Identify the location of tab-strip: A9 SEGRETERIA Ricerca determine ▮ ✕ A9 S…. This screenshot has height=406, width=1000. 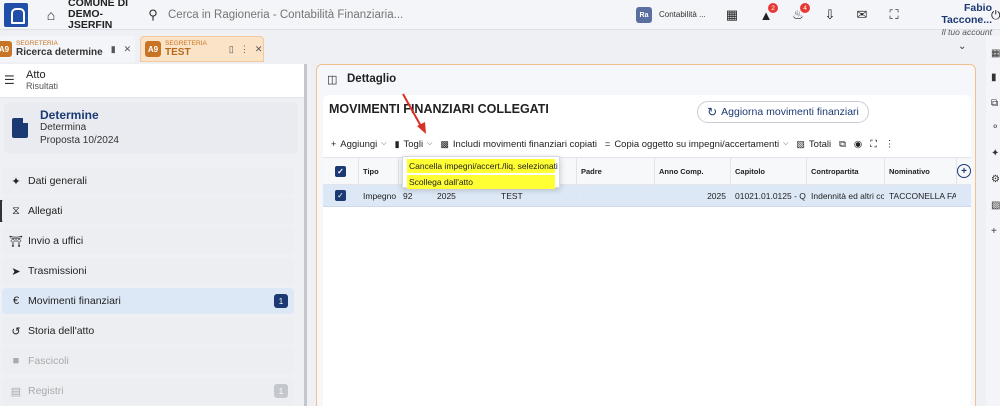
(490, 49).